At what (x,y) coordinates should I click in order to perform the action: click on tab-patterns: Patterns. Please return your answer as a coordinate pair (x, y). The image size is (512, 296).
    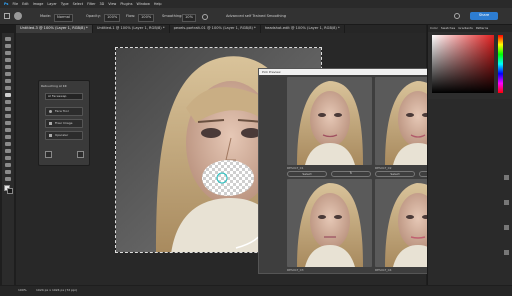
    Looking at the image, I should click on (482, 28).